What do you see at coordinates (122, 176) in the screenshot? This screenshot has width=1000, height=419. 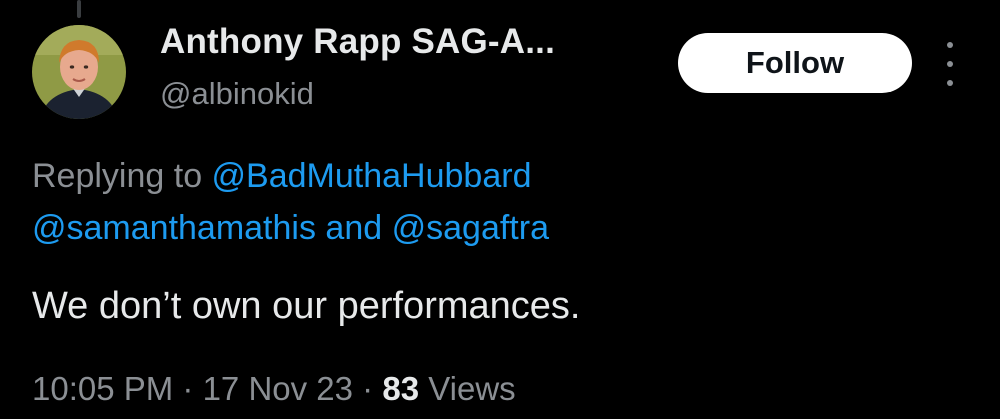 I see `reply-context-prefix: Replying to` at bounding box center [122, 176].